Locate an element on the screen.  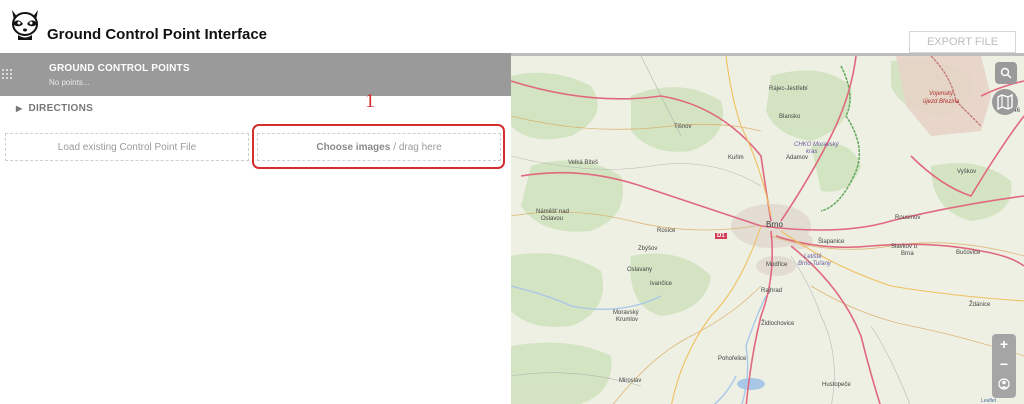
map-label-miroslav: Miroslav is located at coordinates (630, 381).